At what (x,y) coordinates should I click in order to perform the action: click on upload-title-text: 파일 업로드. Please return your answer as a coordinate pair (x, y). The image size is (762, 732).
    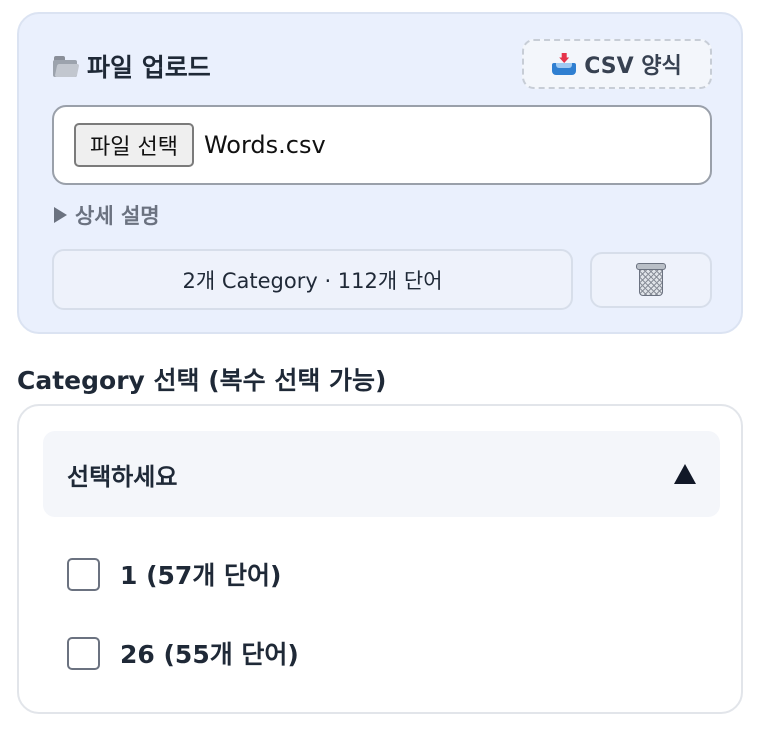
    Looking at the image, I should click on (149, 67).